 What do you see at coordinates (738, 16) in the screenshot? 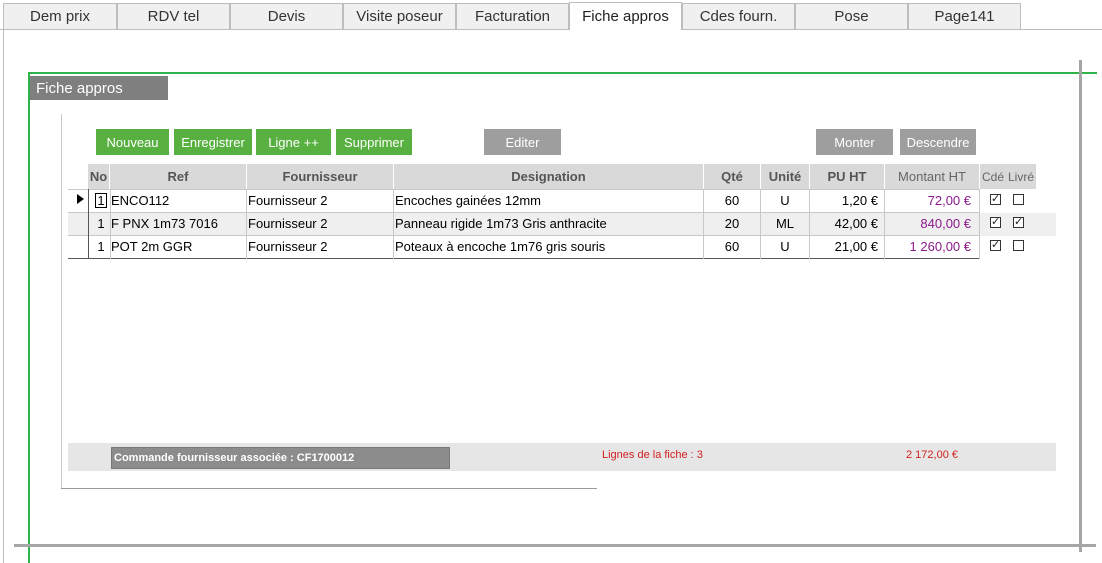
I see `tab-cdes-fourn: Cdes fourn.` at bounding box center [738, 16].